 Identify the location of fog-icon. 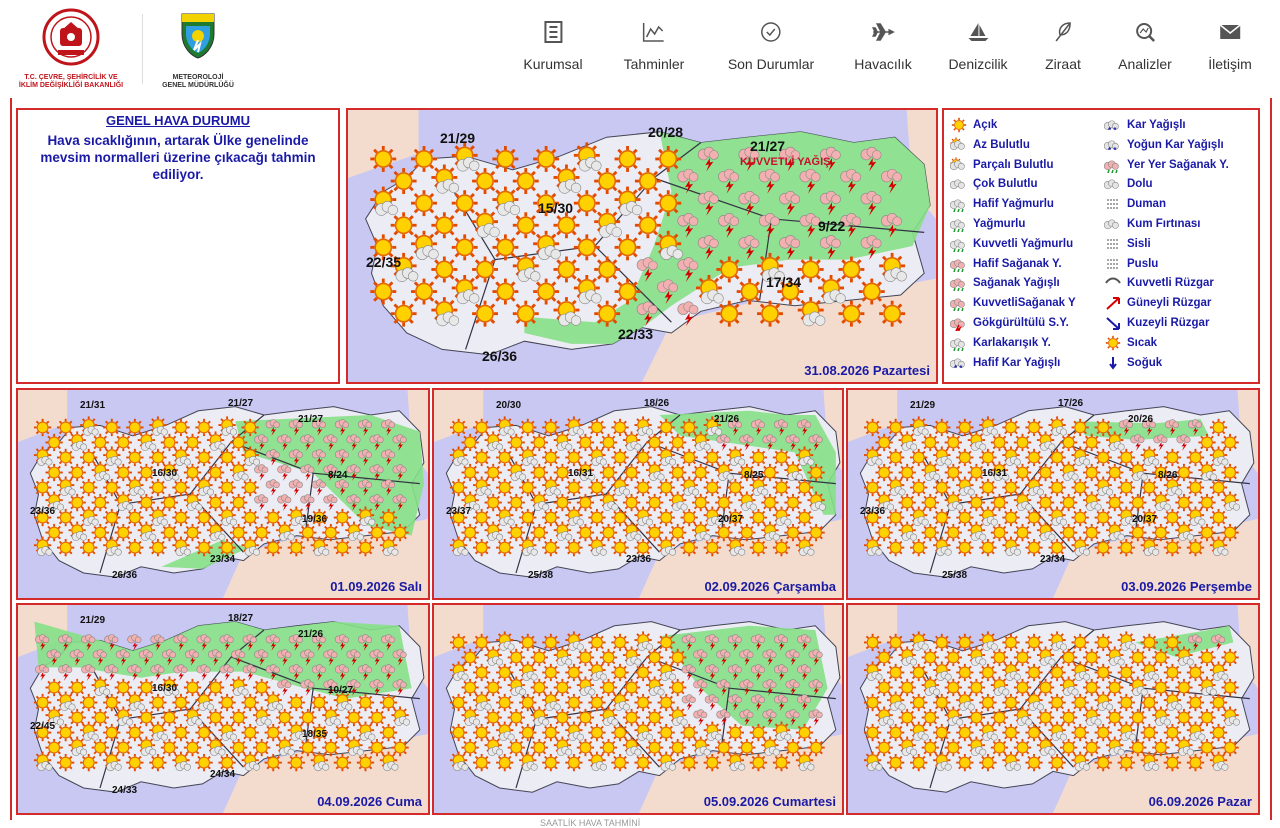
(1113, 244).